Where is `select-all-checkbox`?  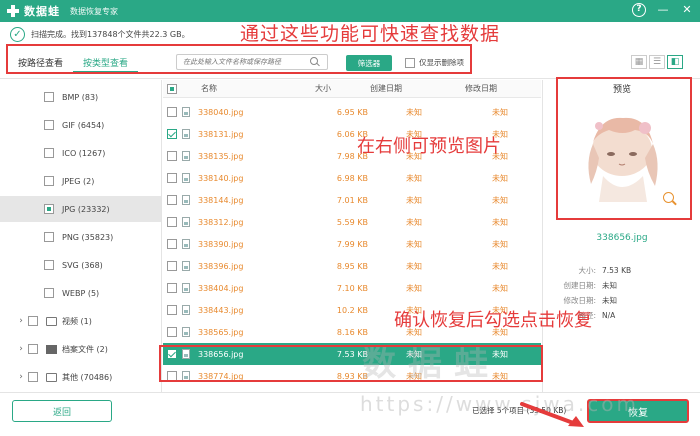
select-all-checkbox is located at coordinates (172, 88).